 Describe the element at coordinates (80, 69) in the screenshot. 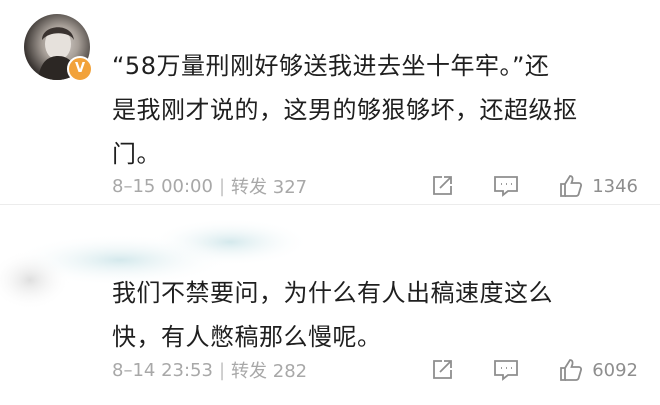

I see `verified-badge-icon: V` at that location.